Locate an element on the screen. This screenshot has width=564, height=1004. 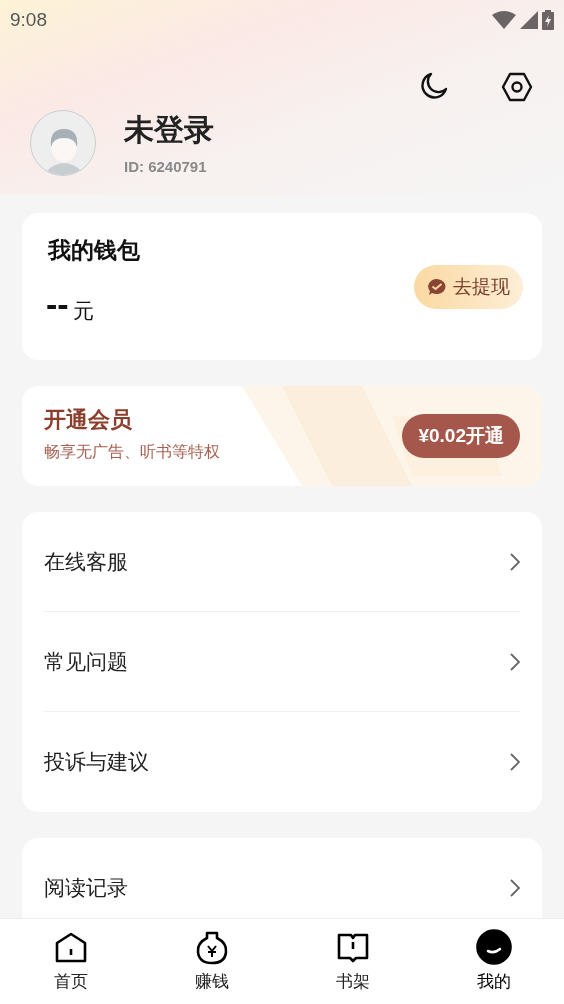
me-tab-icon is located at coordinates (493, 946).